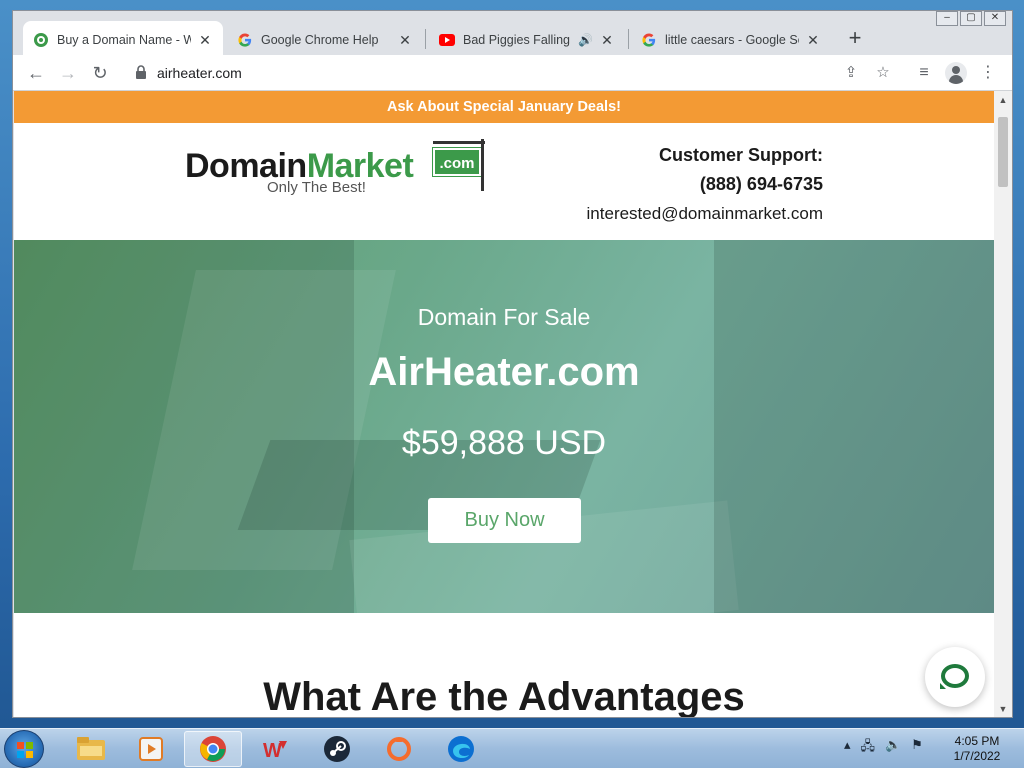 The image size is (1024, 768). I want to click on tab-little-caesars: little caesars - Google Sea ✕, so click(731, 40).